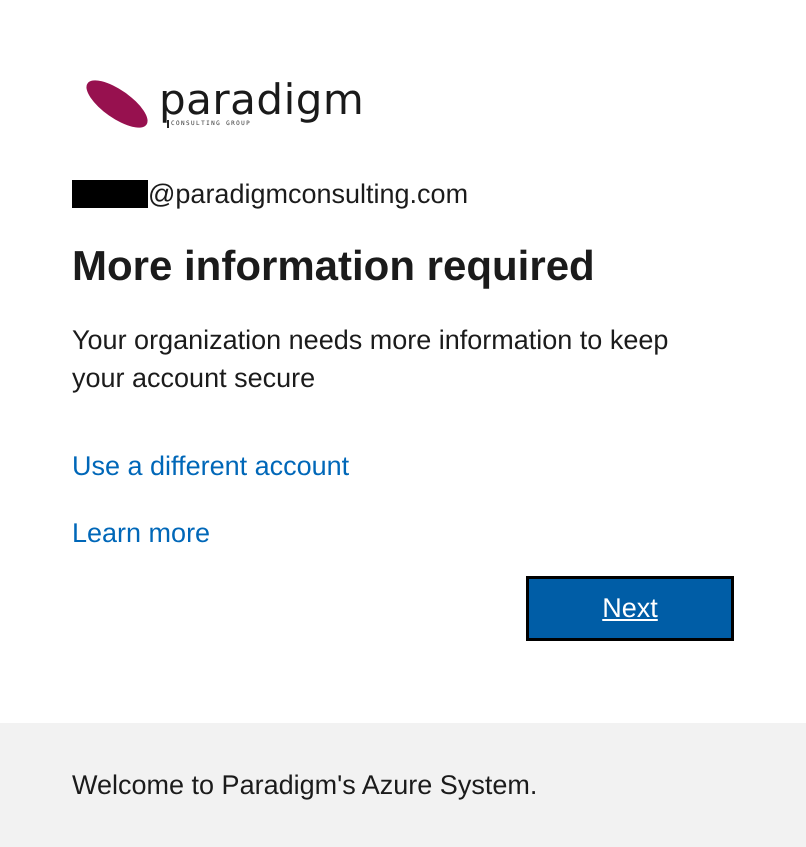 Image resolution: width=806 pixels, height=847 pixels. What do you see at coordinates (630, 608) in the screenshot?
I see `next-button: Next` at bounding box center [630, 608].